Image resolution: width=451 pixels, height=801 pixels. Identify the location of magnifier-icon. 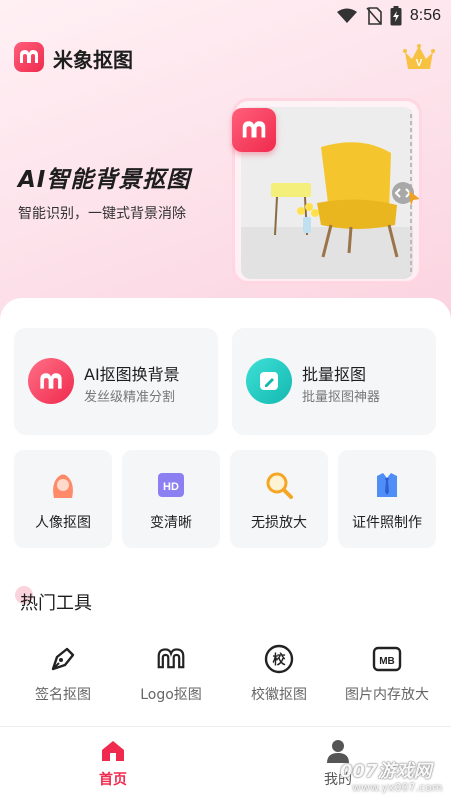
(279, 485).